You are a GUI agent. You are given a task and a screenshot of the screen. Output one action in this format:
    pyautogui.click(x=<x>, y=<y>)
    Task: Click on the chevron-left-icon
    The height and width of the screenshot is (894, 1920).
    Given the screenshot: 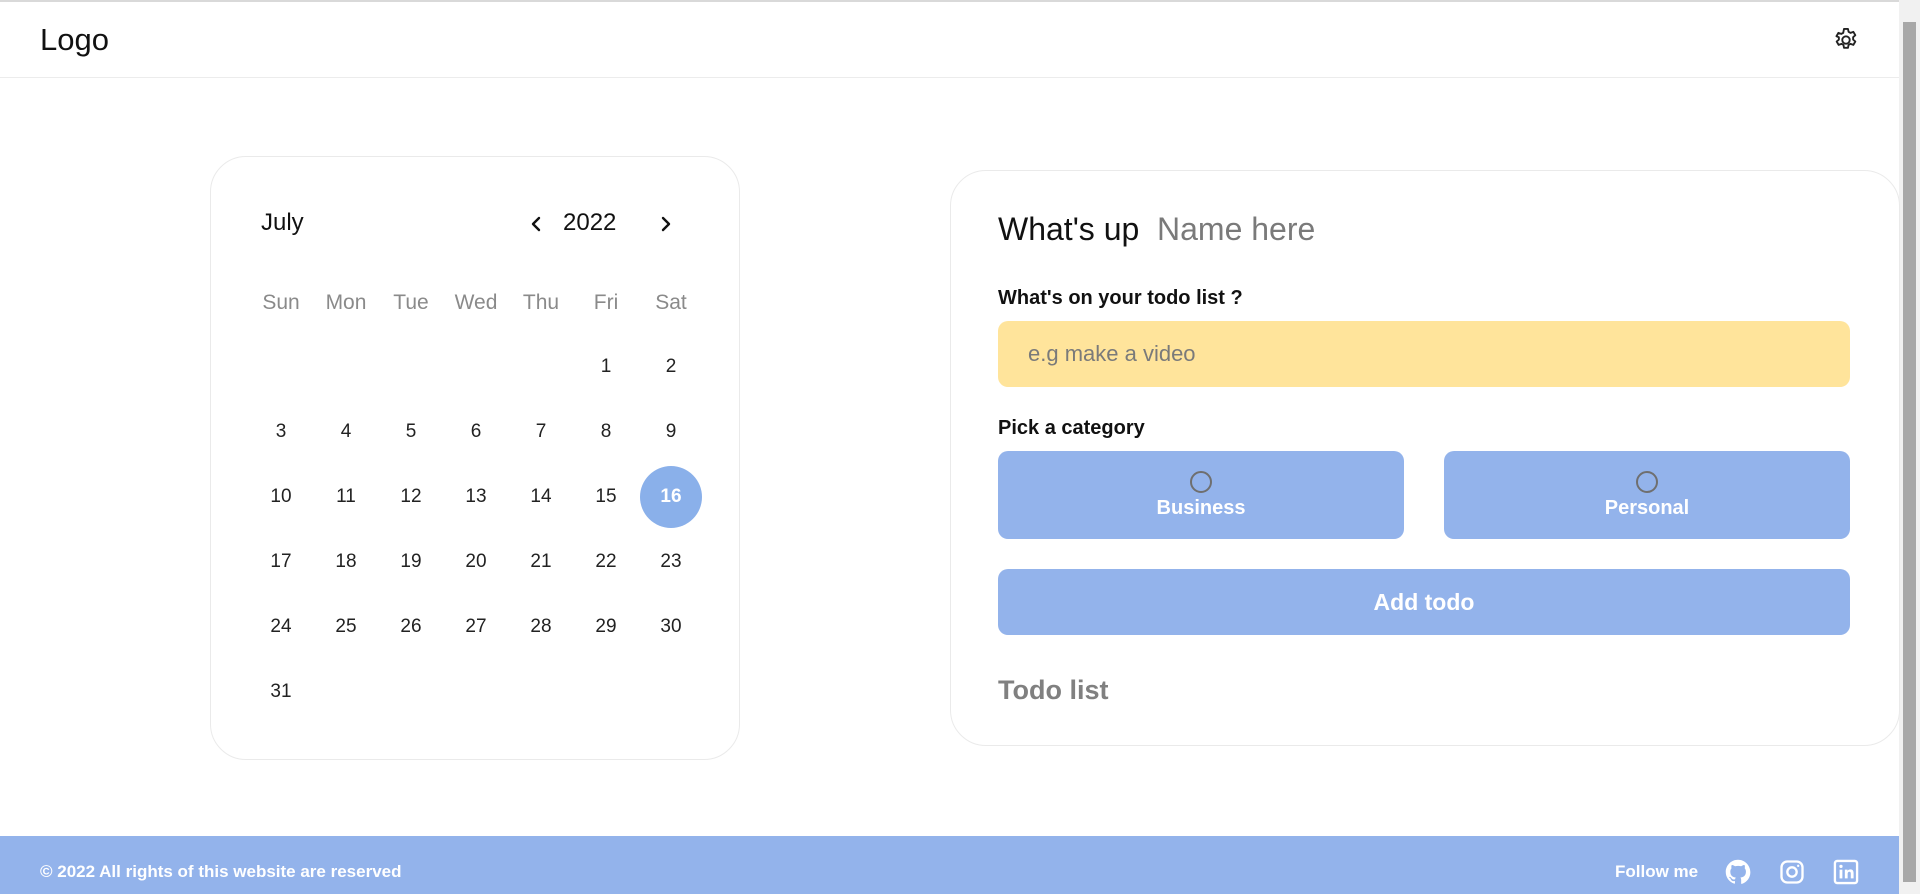 What is the action you would take?
    pyautogui.click(x=536, y=224)
    